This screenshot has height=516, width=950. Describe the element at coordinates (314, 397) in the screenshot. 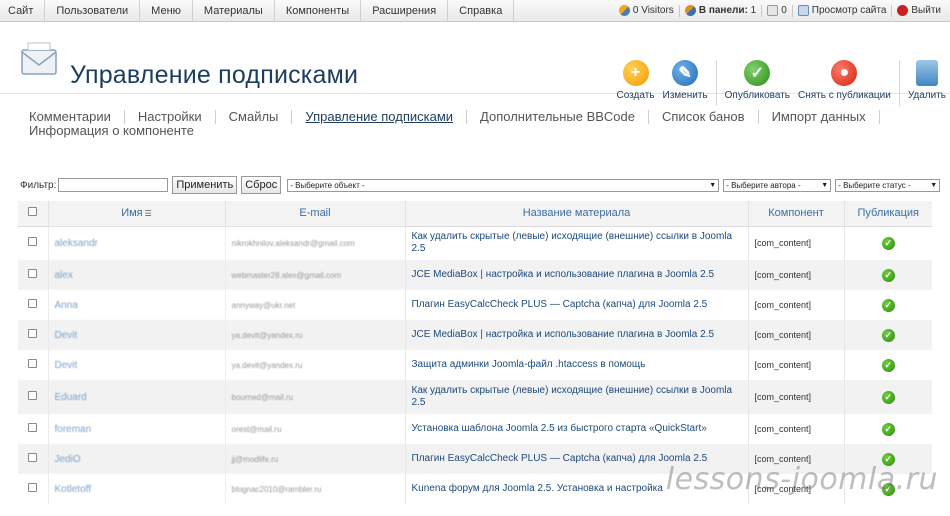

I see `cell-email: bourned@mail.ru` at that location.